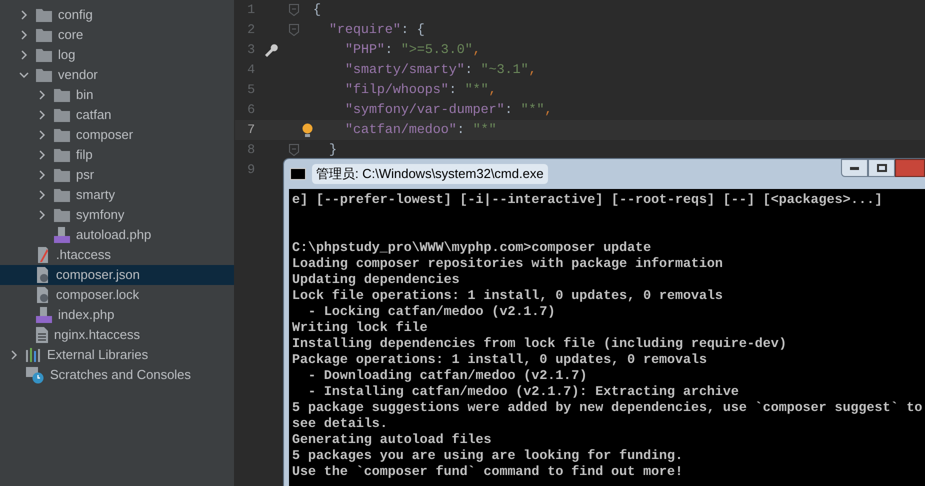  I want to click on line-number: 5, so click(250, 90).